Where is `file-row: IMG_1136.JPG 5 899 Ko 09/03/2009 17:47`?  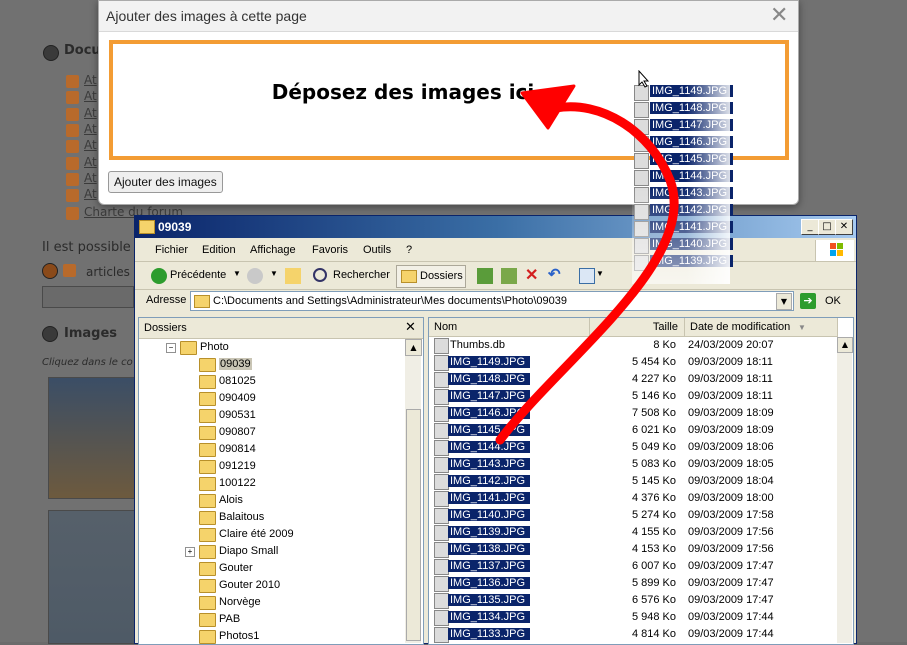 file-row: IMG_1136.JPG 5 899 Ko 09/03/2009 17:47 is located at coordinates (634, 583).